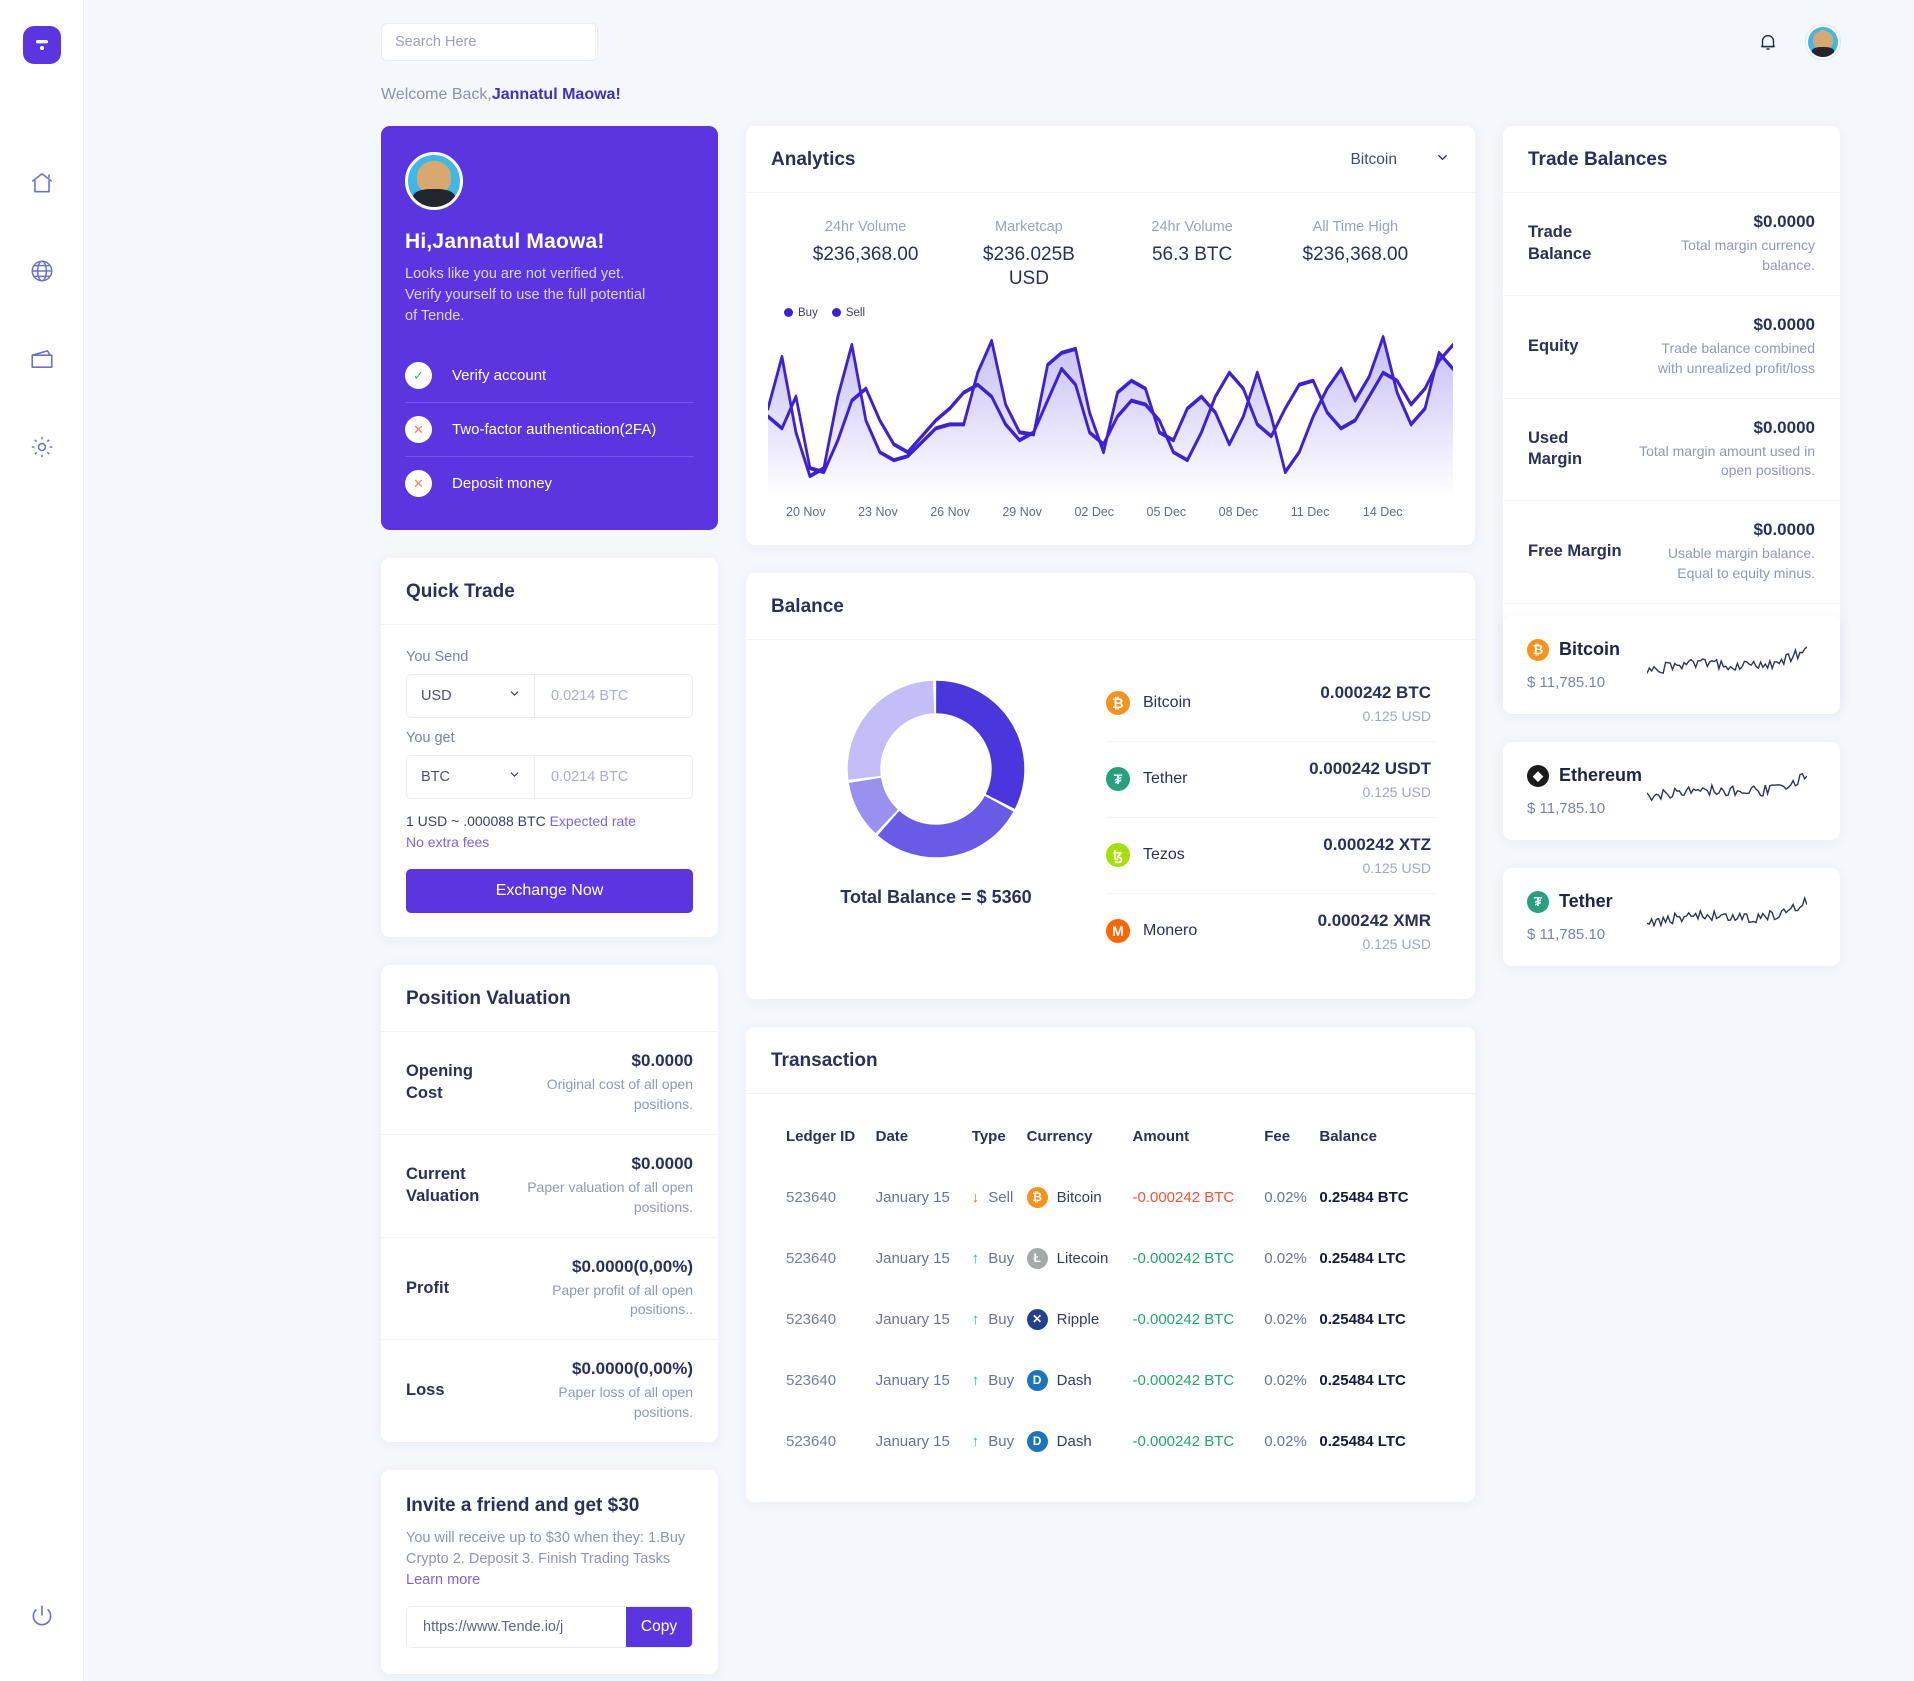 The image size is (1914, 1681). Describe the element at coordinates (801, 313) in the screenshot. I see `legend-buy: Buy` at that location.